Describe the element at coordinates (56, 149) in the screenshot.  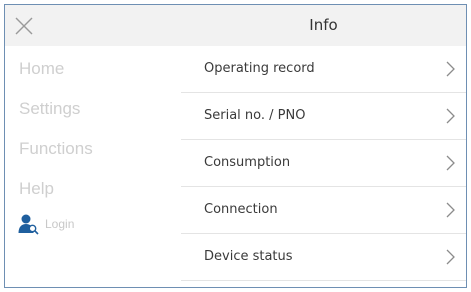
I see `sidebar-item-functions: Functions` at that location.